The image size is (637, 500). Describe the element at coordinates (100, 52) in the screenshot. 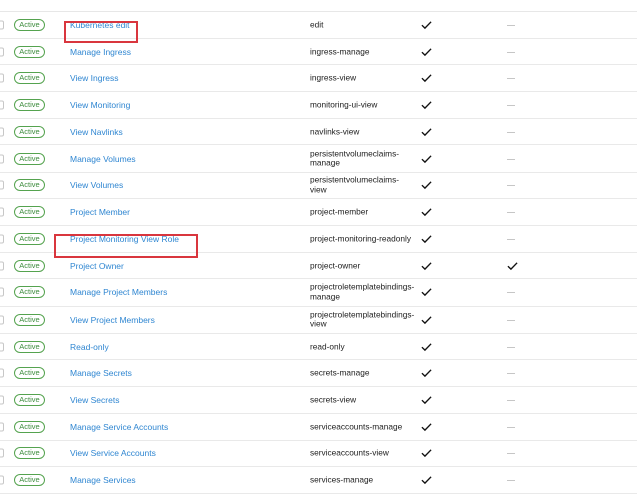

I see `role-name-link: Manage Ingress` at that location.